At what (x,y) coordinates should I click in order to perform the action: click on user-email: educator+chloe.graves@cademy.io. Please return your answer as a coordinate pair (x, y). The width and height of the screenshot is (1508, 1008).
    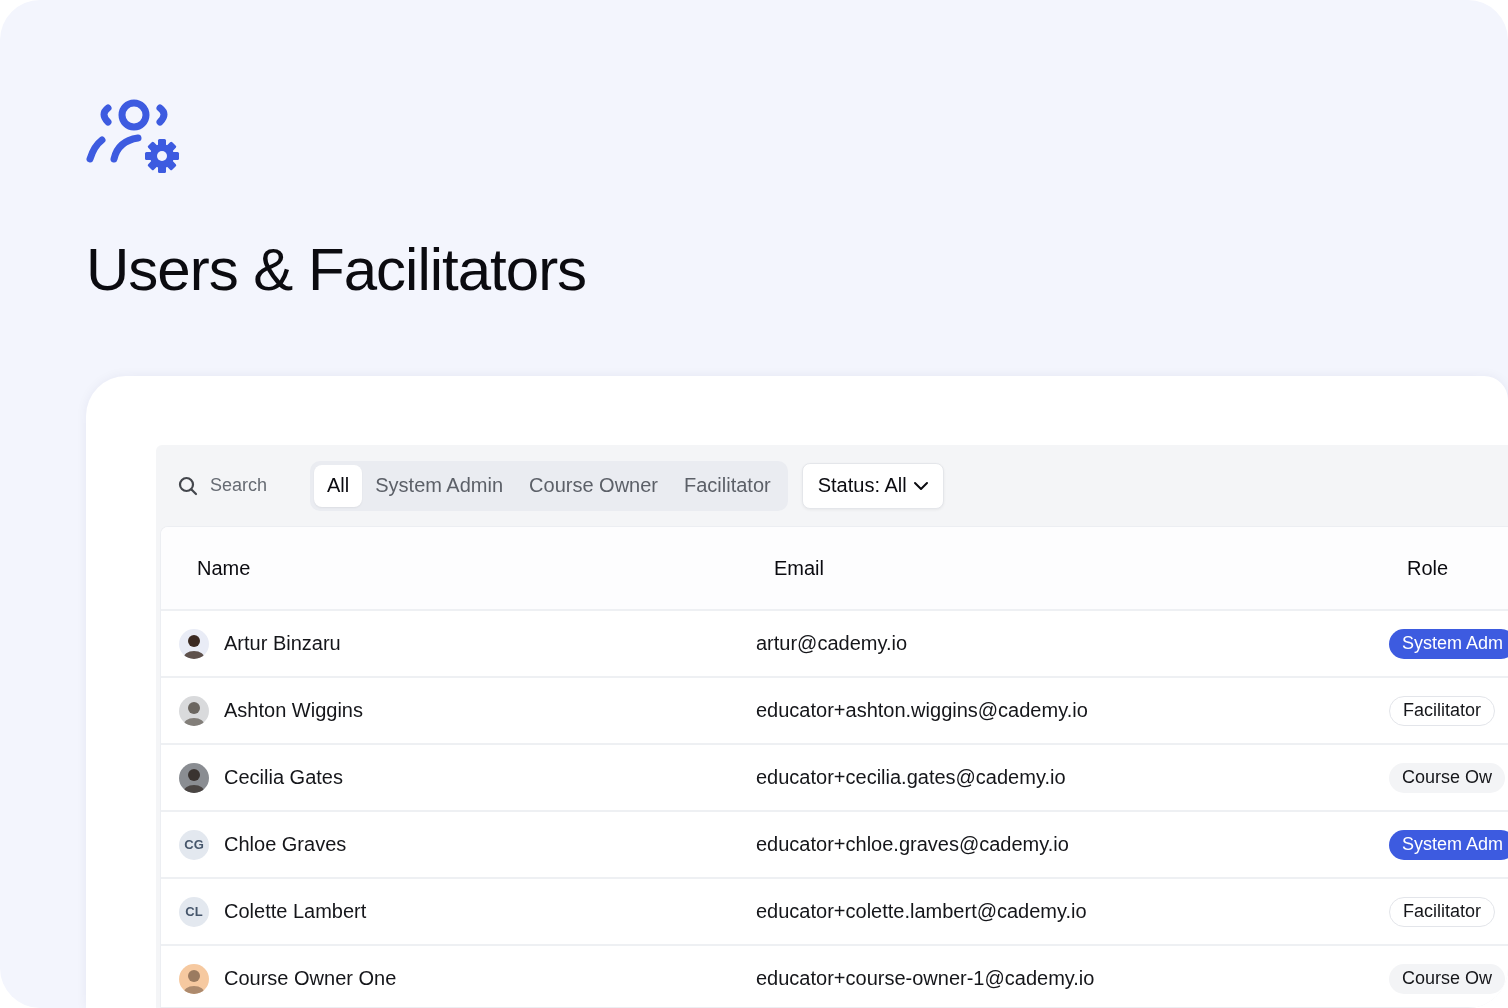
    Looking at the image, I should click on (913, 844).